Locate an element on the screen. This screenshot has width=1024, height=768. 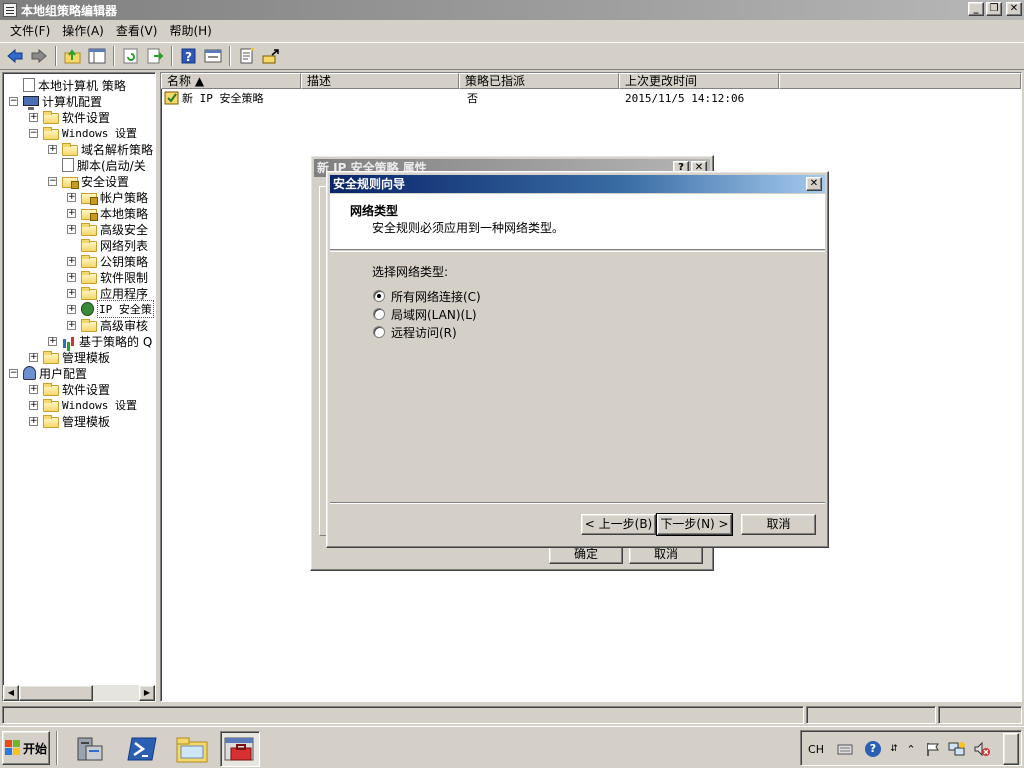
radio-all-networks-circle is located at coordinates (379, 296).